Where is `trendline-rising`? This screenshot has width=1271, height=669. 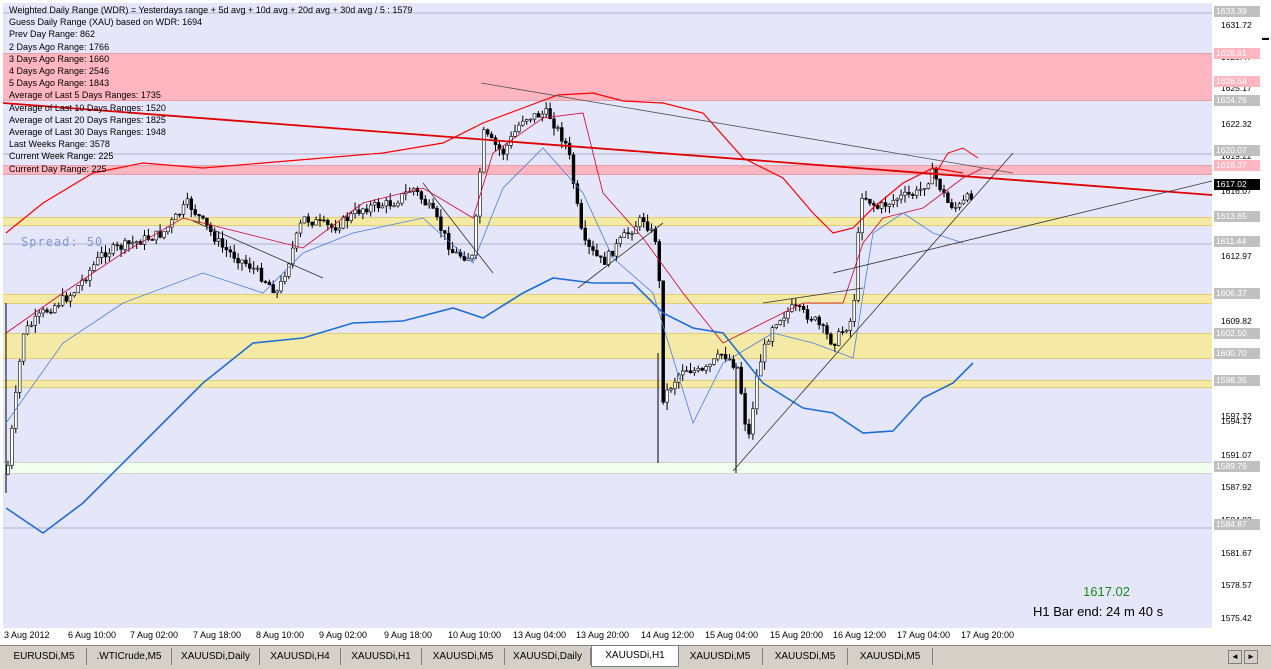 trendline-rising is located at coordinates (873, 312).